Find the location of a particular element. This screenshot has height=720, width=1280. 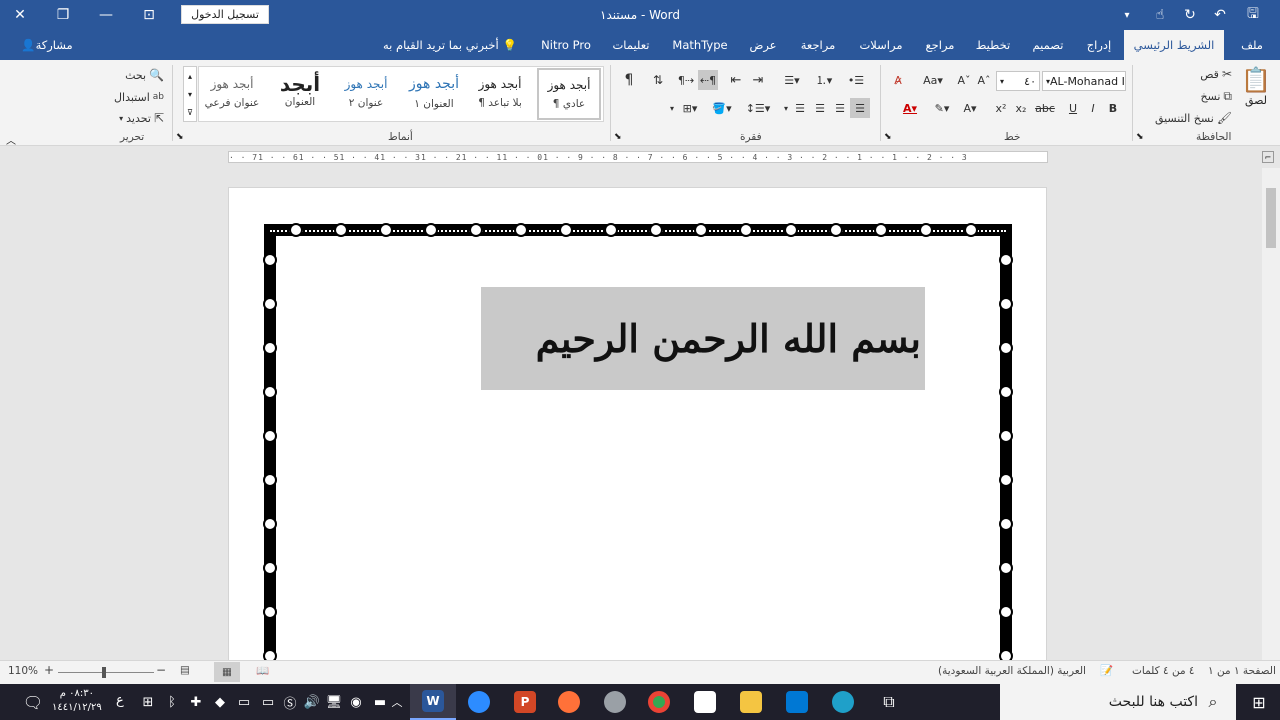

text-box: بسم الله الرحمن الرحيم is located at coordinates (703, 338).